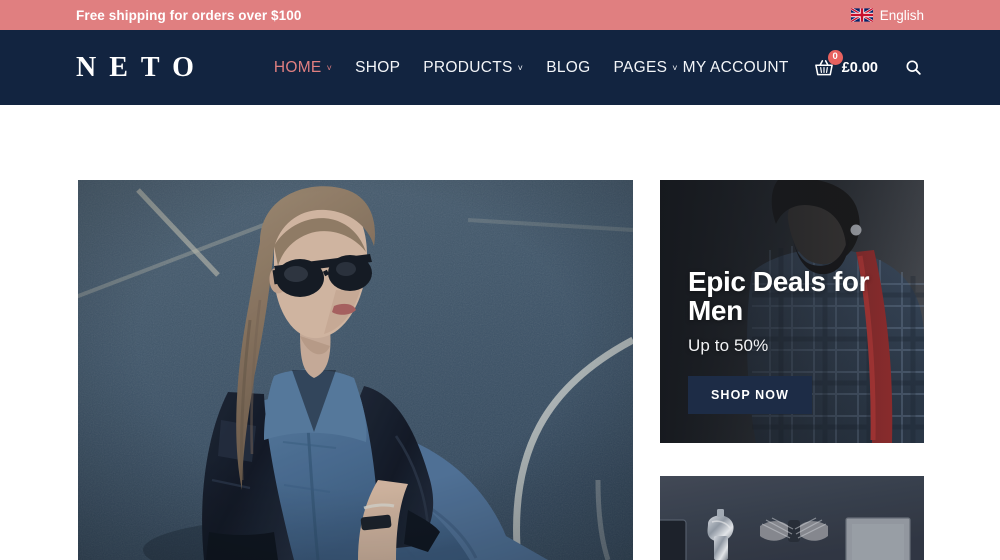  Describe the element at coordinates (189, 15) in the screenshot. I see `shipping-message: Free shipping for orders over $100` at that location.